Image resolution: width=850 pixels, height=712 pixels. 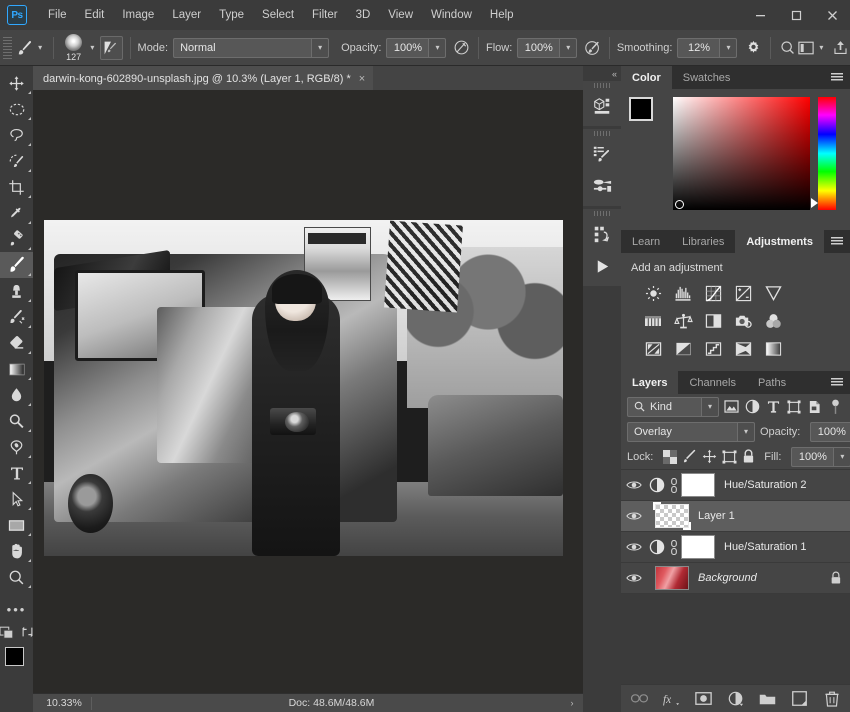 What do you see at coordinates (451, 15) in the screenshot?
I see `menu-window: Window` at bounding box center [451, 15].